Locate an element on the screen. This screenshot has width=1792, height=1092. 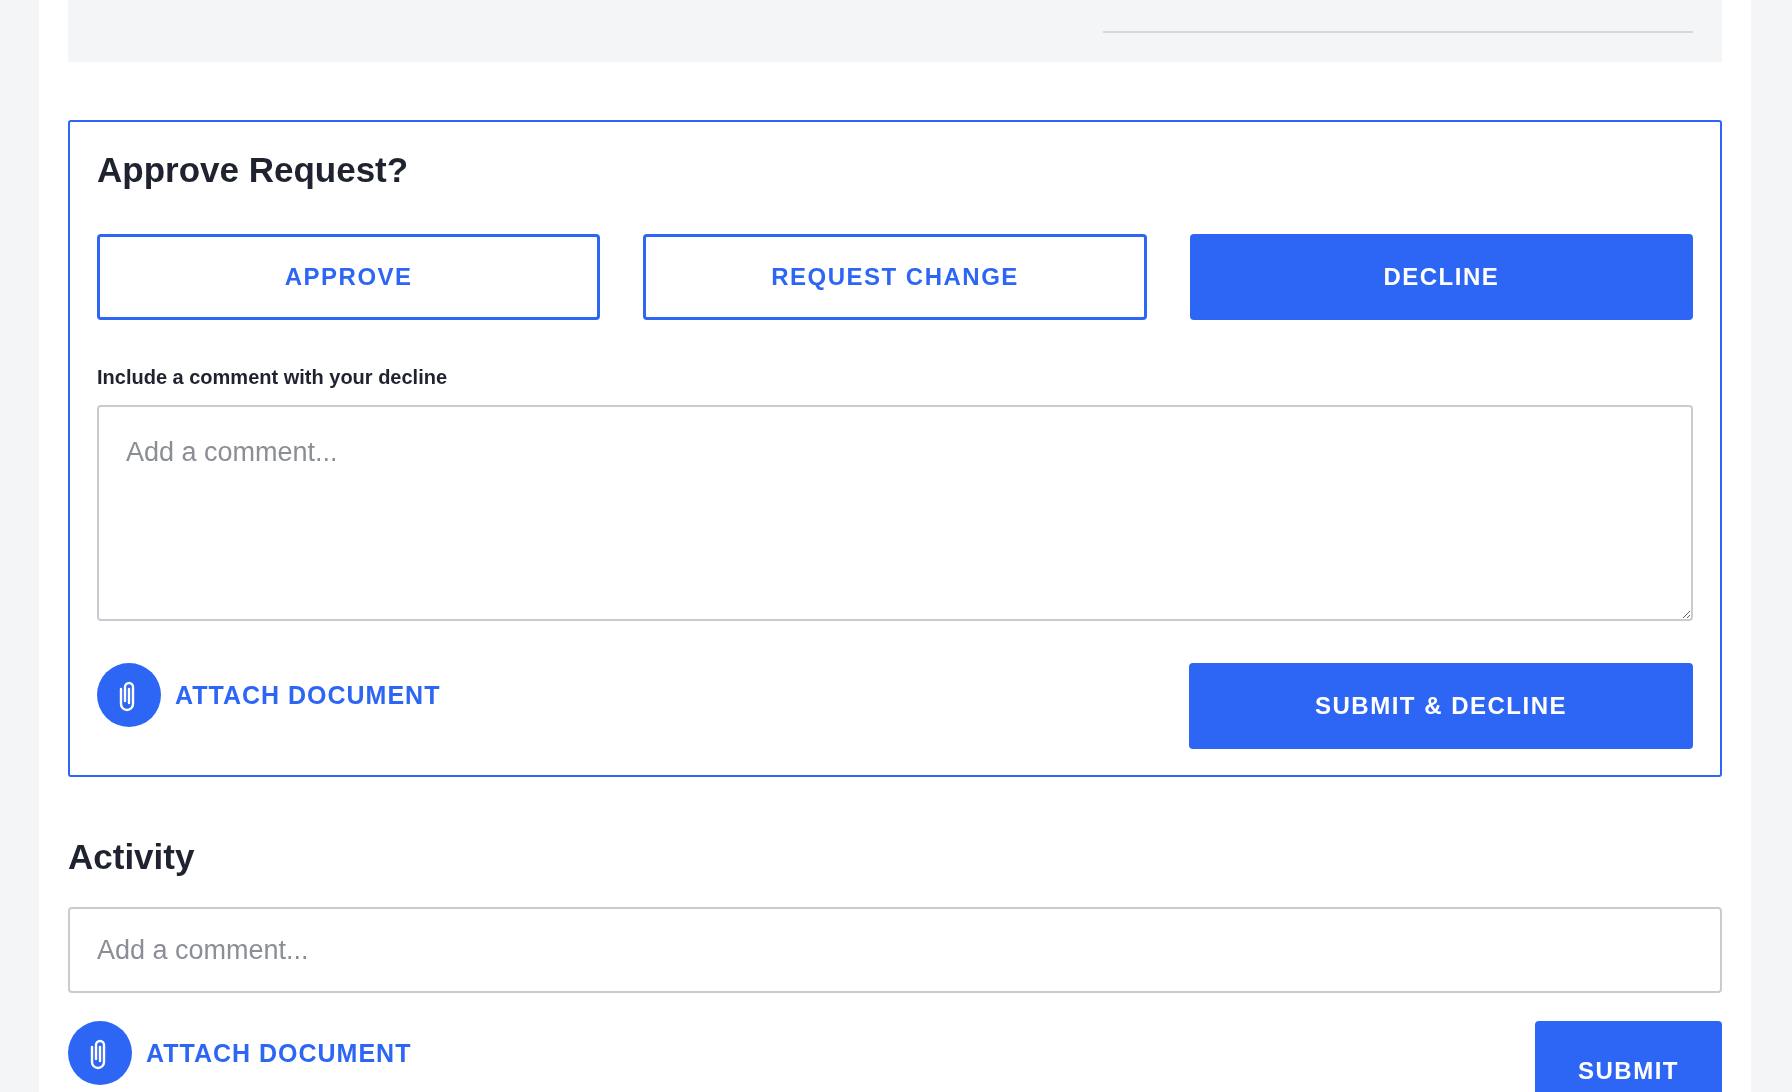
comment-label: Include a comment with your decline is located at coordinates (273, 377).